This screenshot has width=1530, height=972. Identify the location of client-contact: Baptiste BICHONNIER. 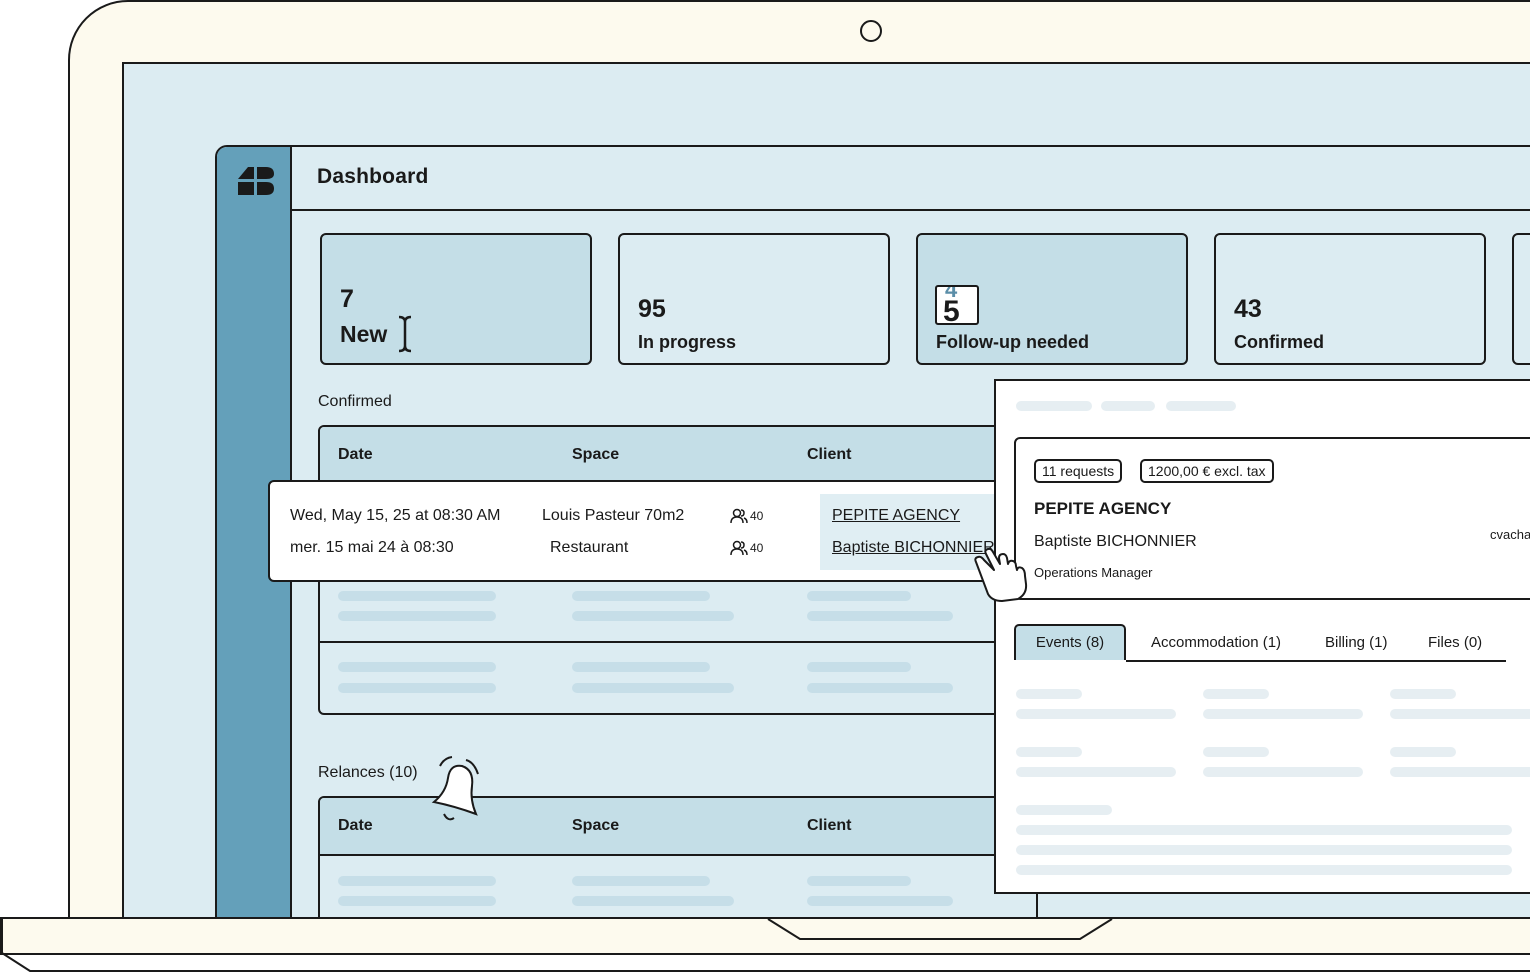
(1115, 541).